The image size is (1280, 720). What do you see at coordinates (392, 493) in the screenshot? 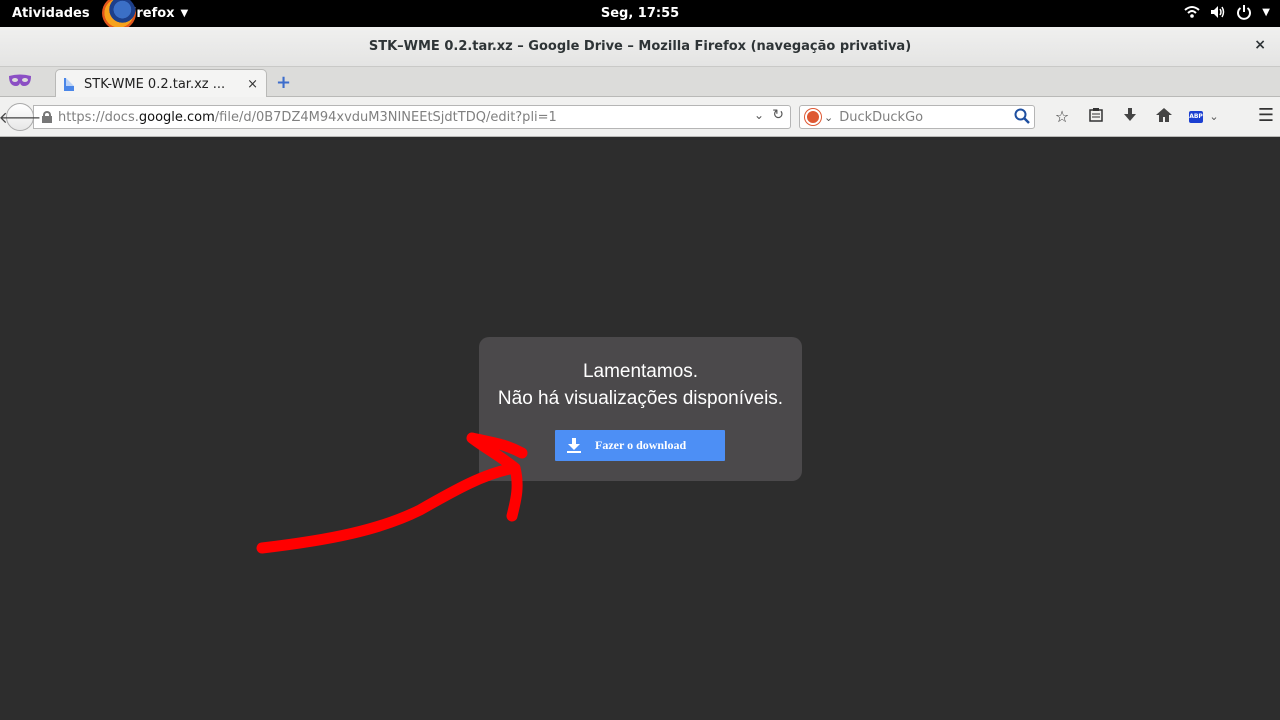
I see `red-annotation-arrow` at bounding box center [392, 493].